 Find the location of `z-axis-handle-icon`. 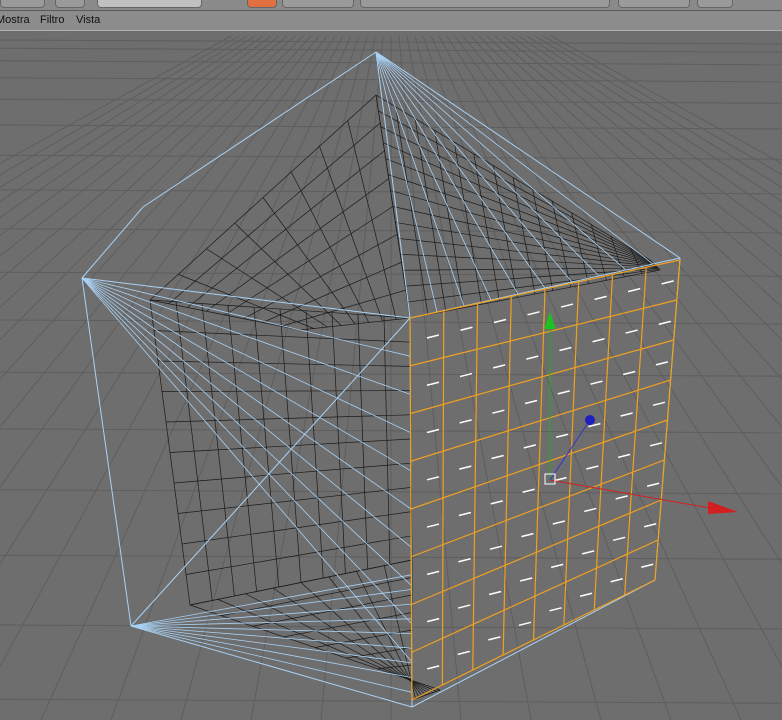

z-axis-handle-icon is located at coordinates (590, 420).